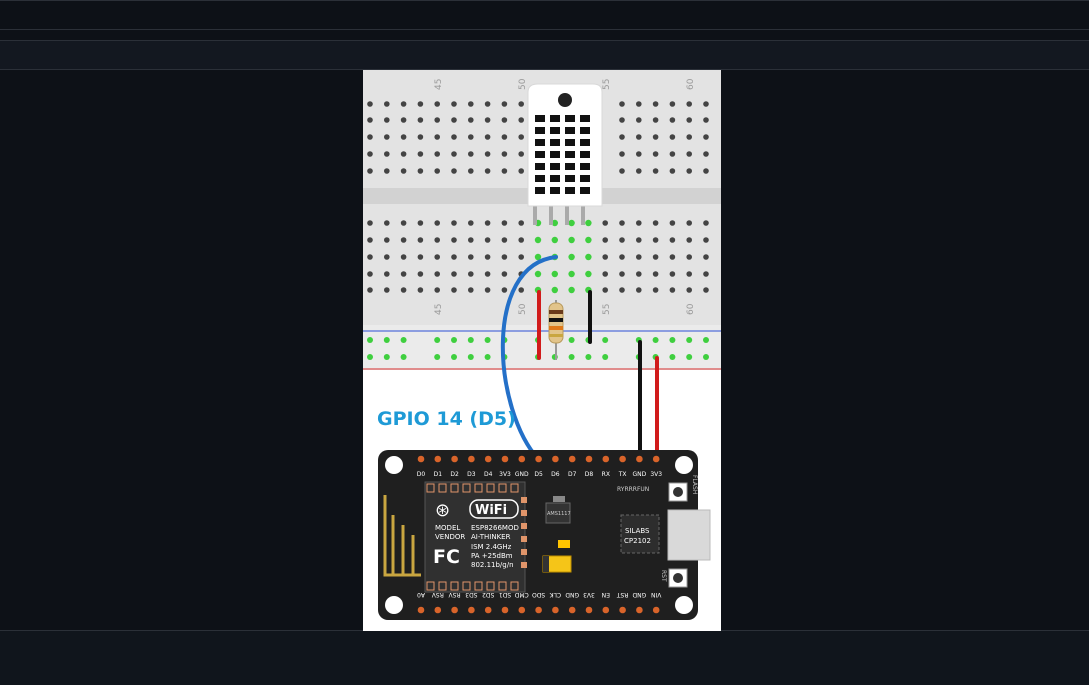 The width and height of the screenshot is (1089, 685). Describe the element at coordinates (606, 474) in the screenshot. I see `pin-label: RX` at that location.